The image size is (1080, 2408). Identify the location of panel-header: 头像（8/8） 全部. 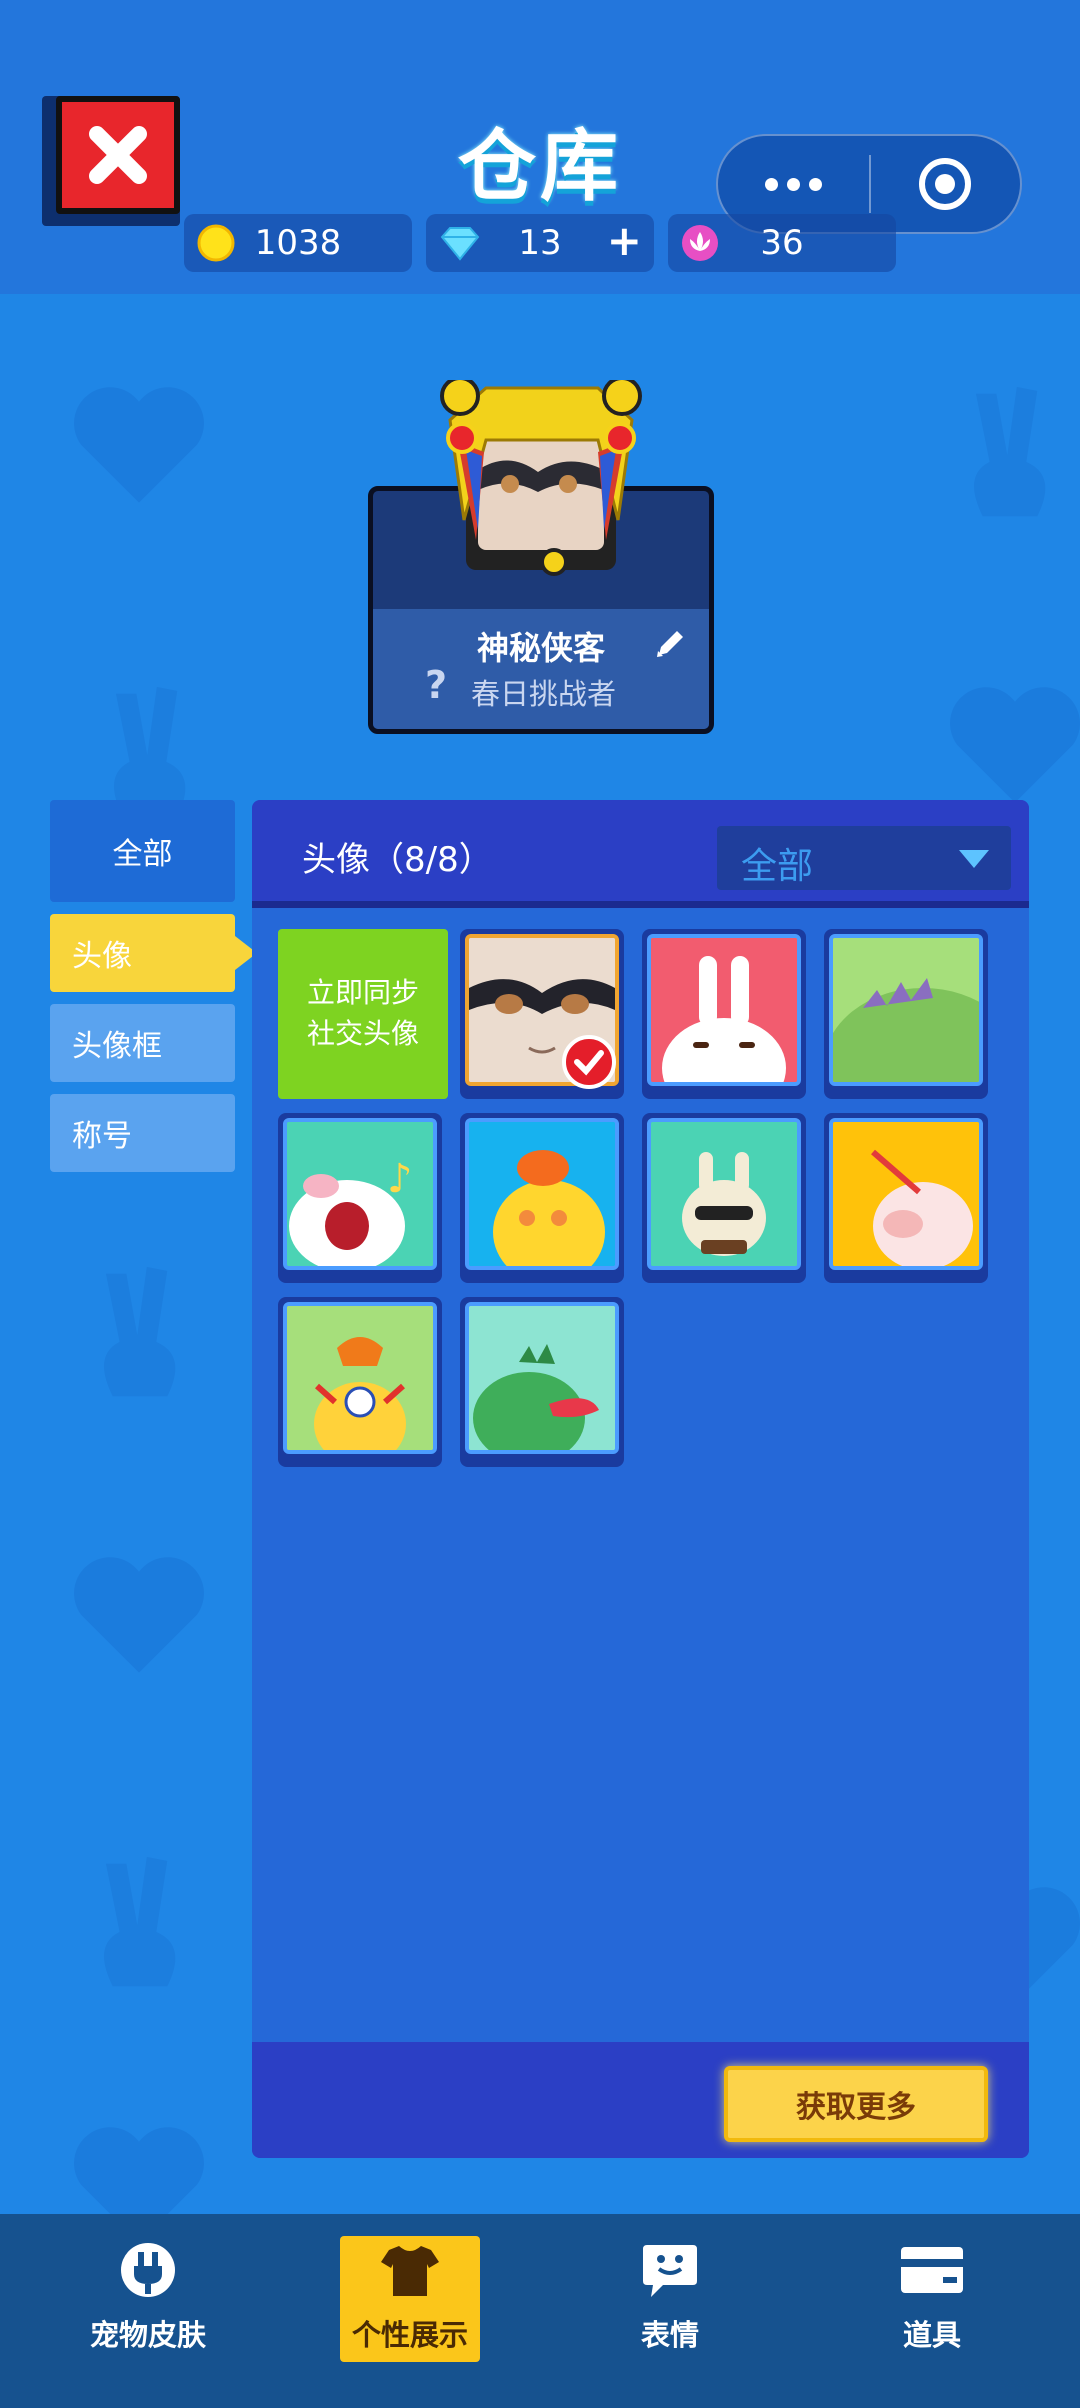
(640, 854).